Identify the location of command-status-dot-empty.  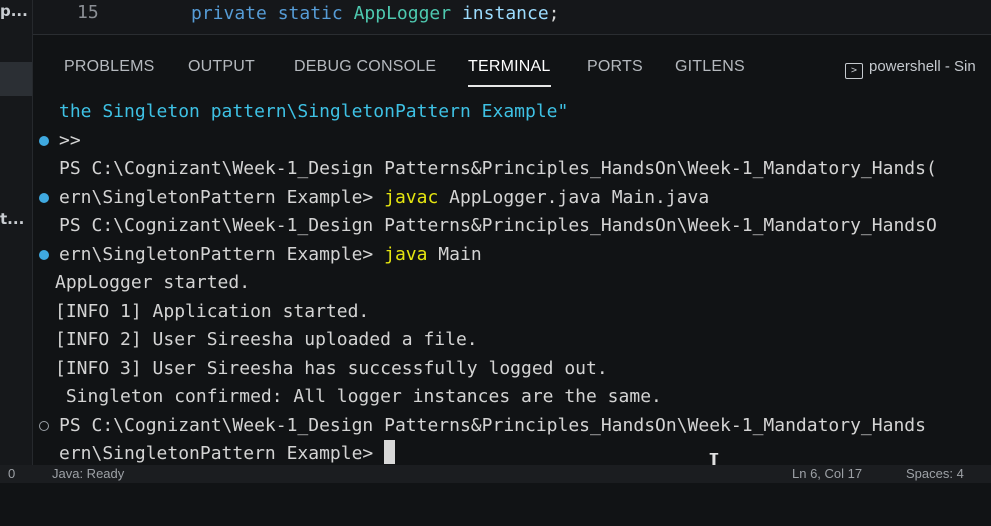
(44, 425).